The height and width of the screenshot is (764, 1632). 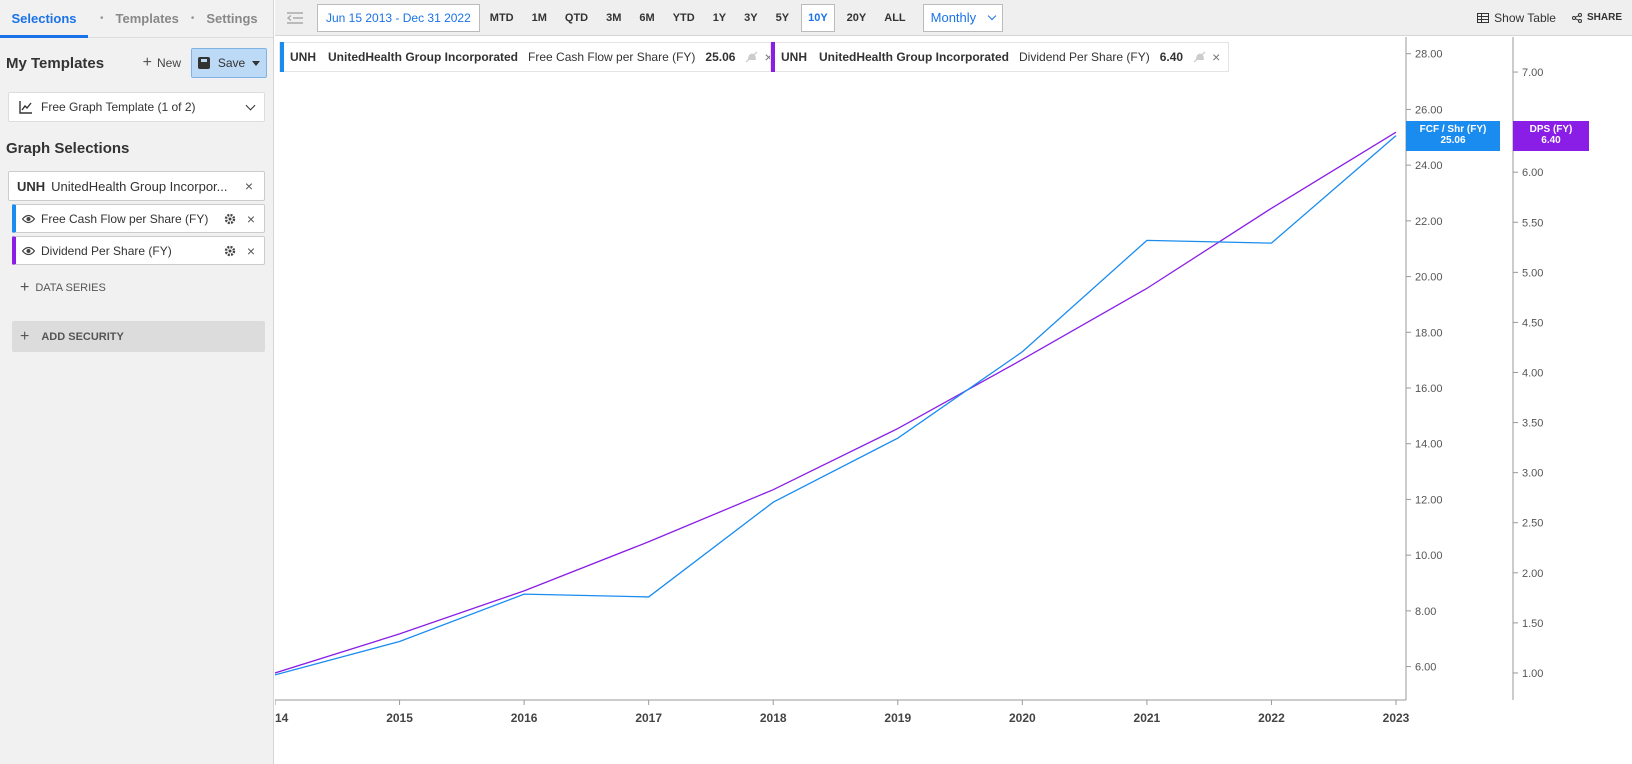 I want to click on share-label: SHARE, so click(x=1604, y=17).